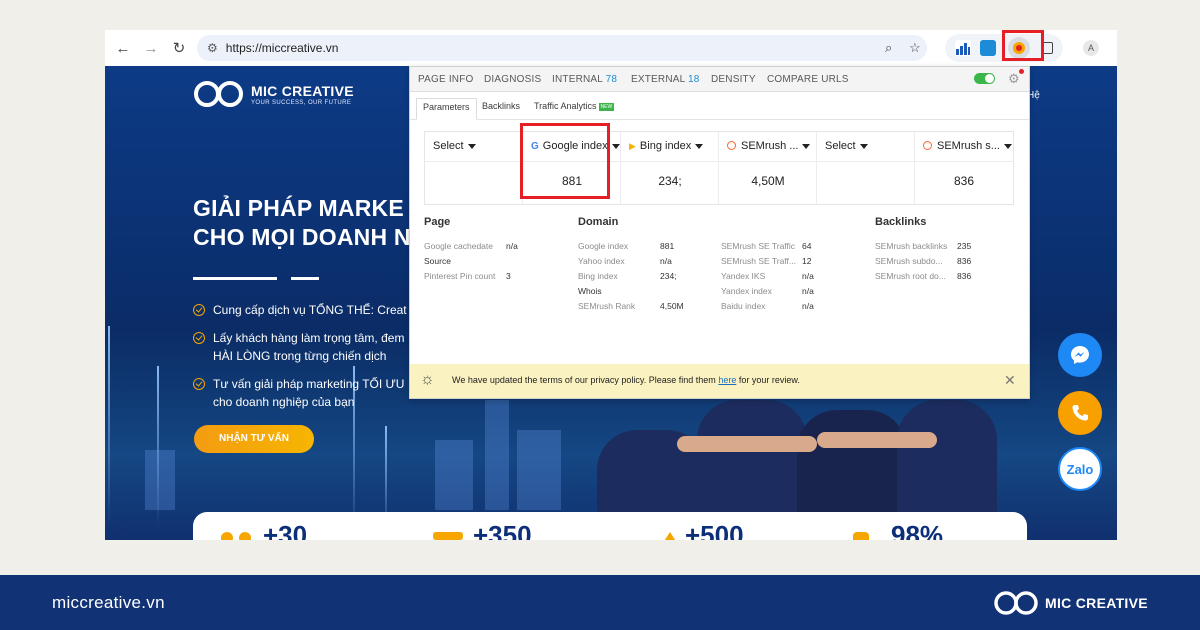 This screenshot has height=630, width=1200. I want to click on stats-card: +30 +350 +500 98%, so click(610, 526).